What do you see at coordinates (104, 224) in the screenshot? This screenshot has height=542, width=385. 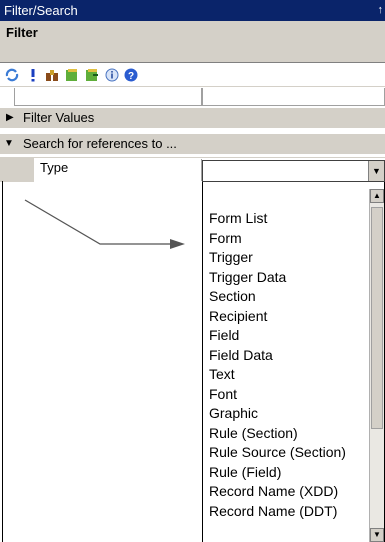 I see `annotation-arrow` at bounding box center [104, 224].